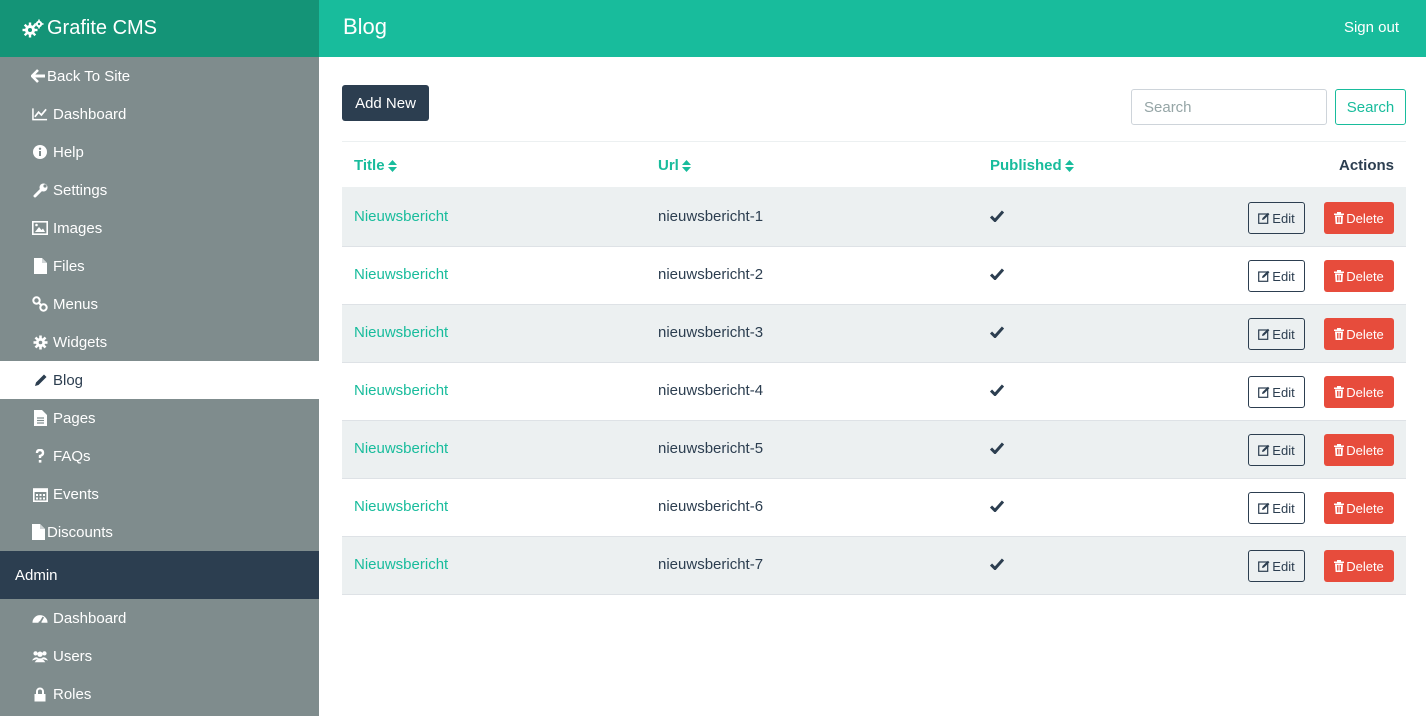 This screenshot has height=716, width=1426. I want to click on row-url: nieuwsbericht-2, so click(711, 274).